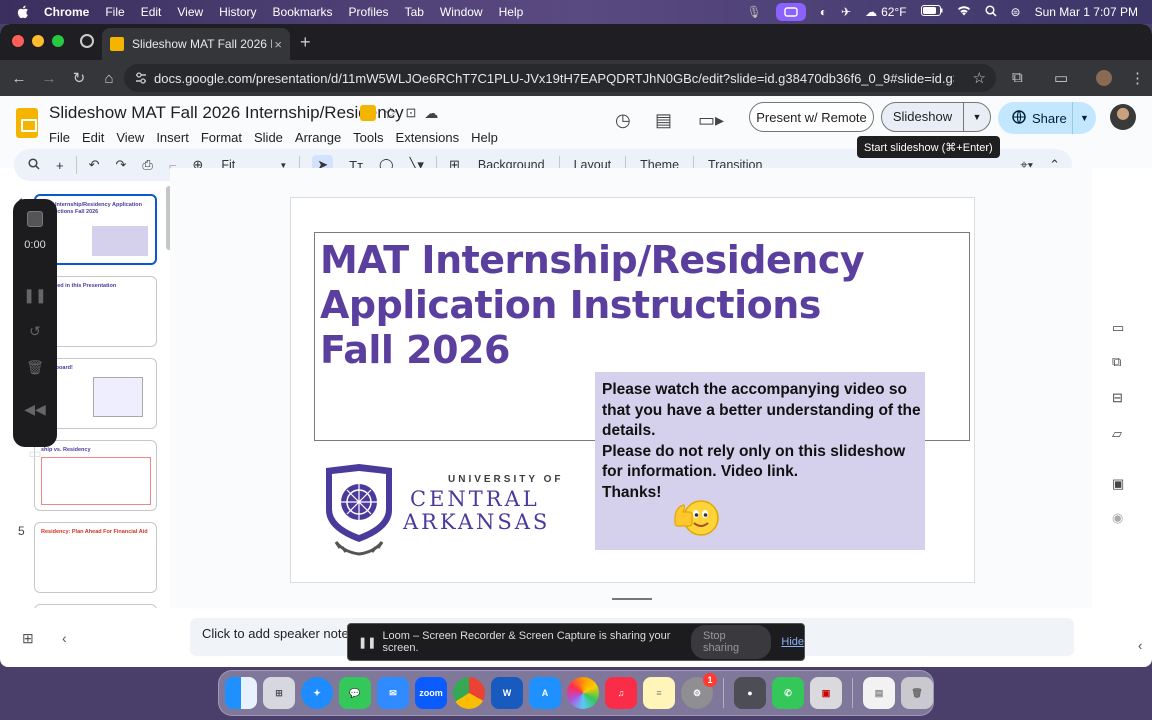  Describe the element at coordinates (1061, 78) in the screenshot. I see `cast-icon: ▭` at that location.